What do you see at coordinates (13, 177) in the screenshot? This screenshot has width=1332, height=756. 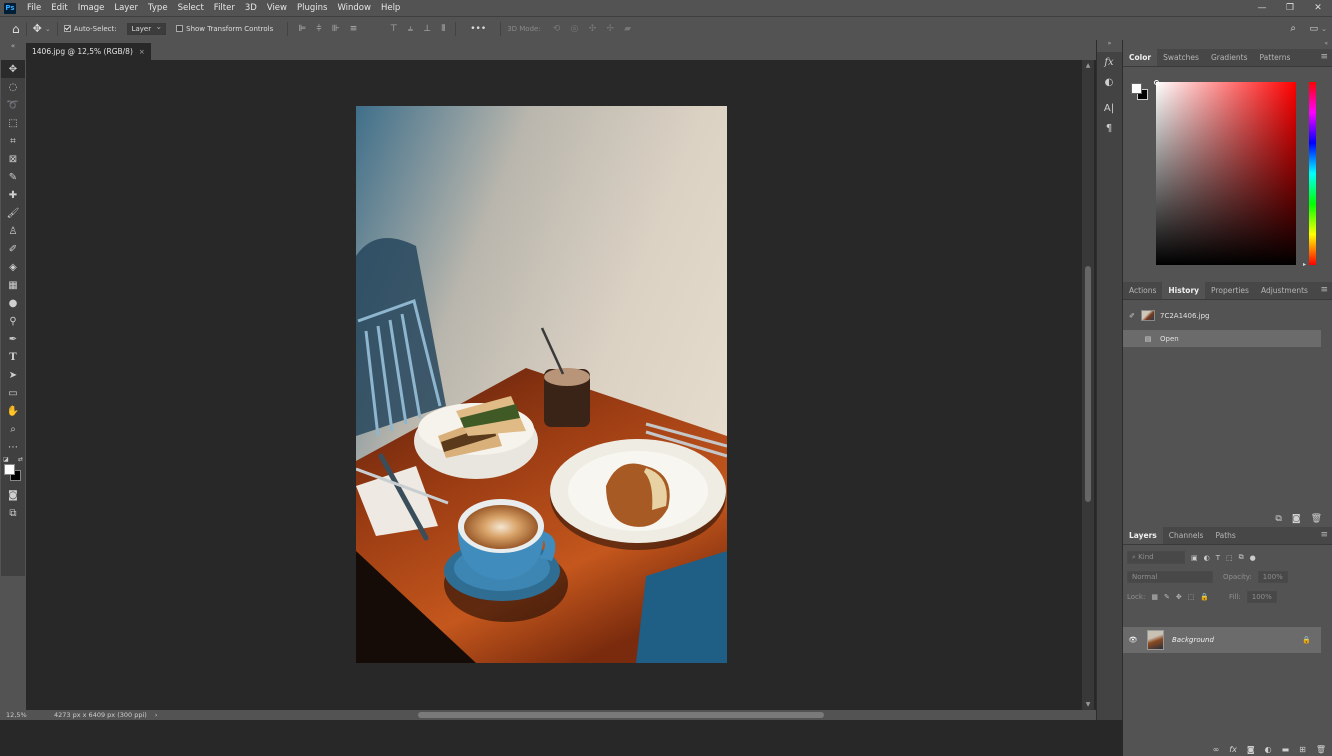 I see `eyedropper-tool-icon: ✎` at bounding box center [13, 177].